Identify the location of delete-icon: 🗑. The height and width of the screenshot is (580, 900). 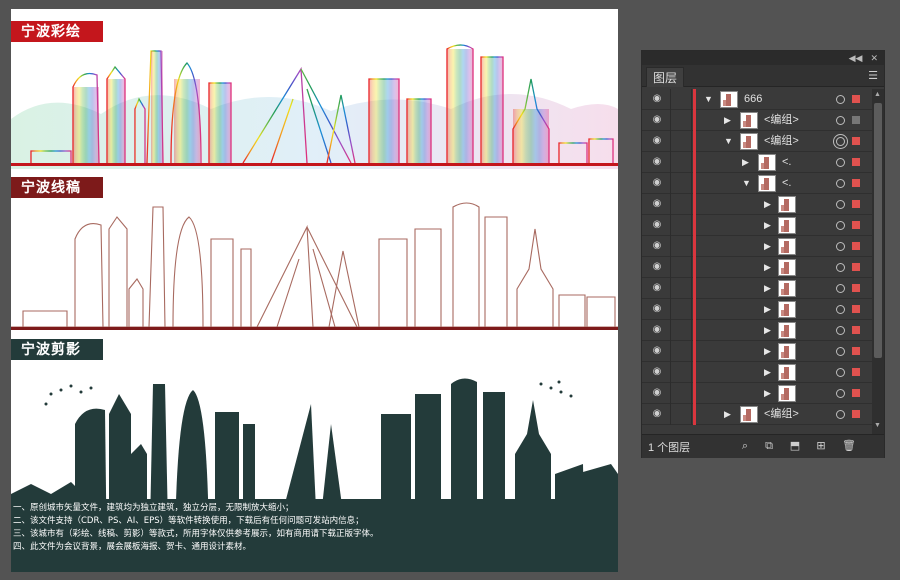
(849, 446).